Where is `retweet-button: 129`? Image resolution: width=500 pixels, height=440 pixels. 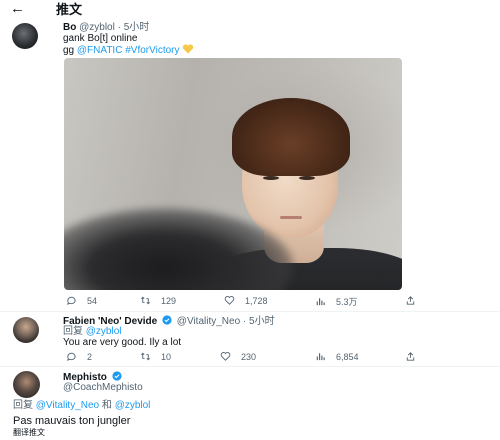 retweet-button: 129 is located at coordinates (158, 300).